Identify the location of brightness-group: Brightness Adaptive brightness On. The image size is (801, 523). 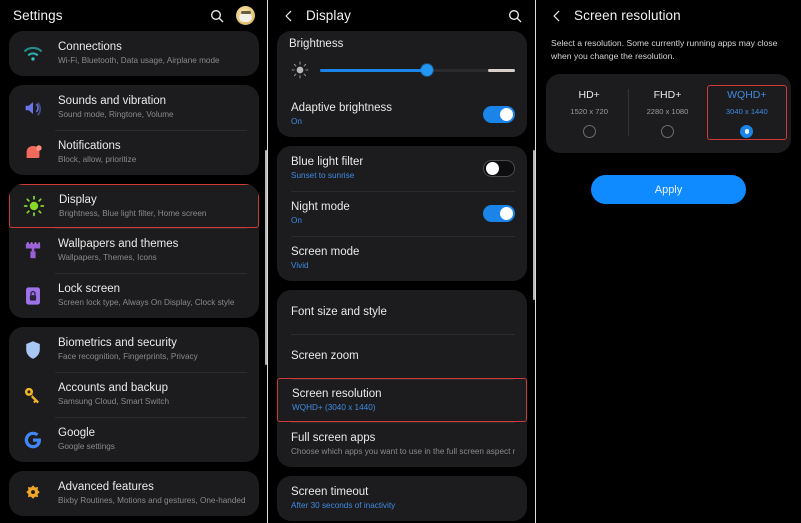
(402, 84).